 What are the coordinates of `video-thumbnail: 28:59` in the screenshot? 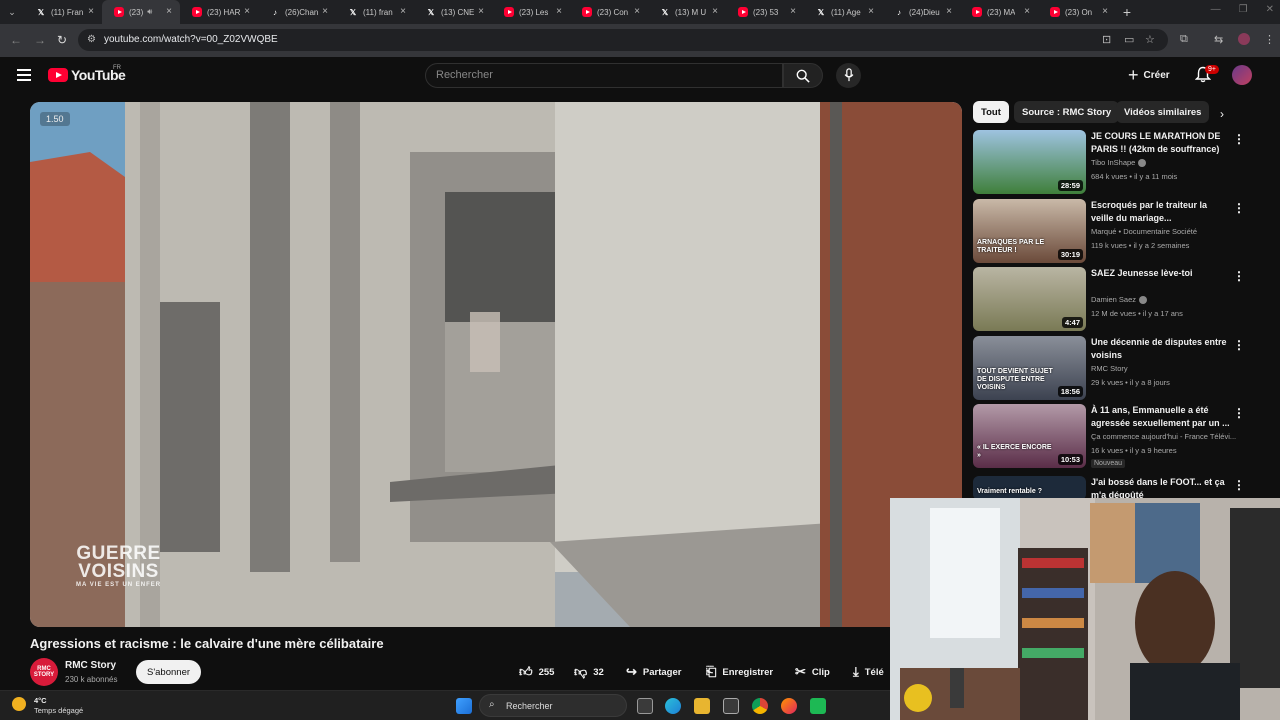 It's located at (1029, 162).